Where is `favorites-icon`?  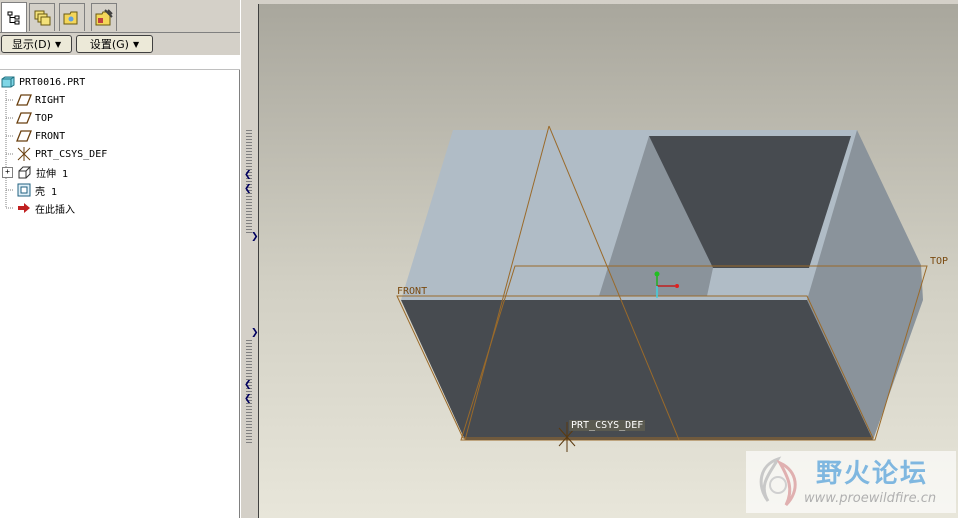
favorites-icon is located at coordinates (104, 16).